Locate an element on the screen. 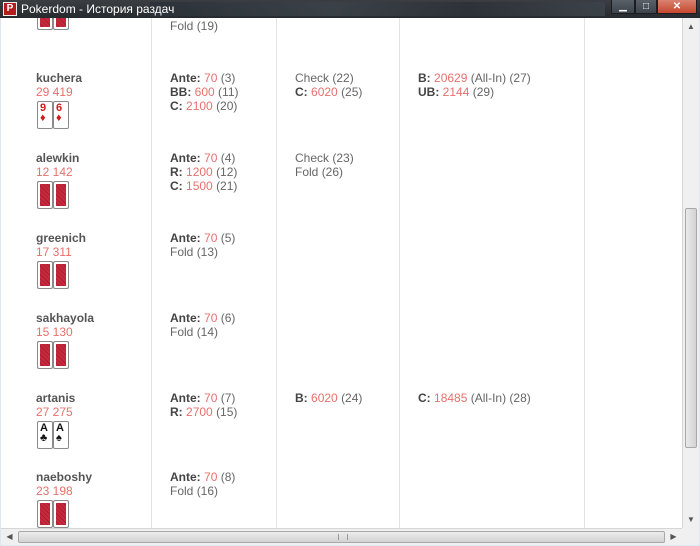  preflop-action: Ante: 70 (3) BB: 600 (11) C: 2100 (20) is located at coordinates (204, 92).